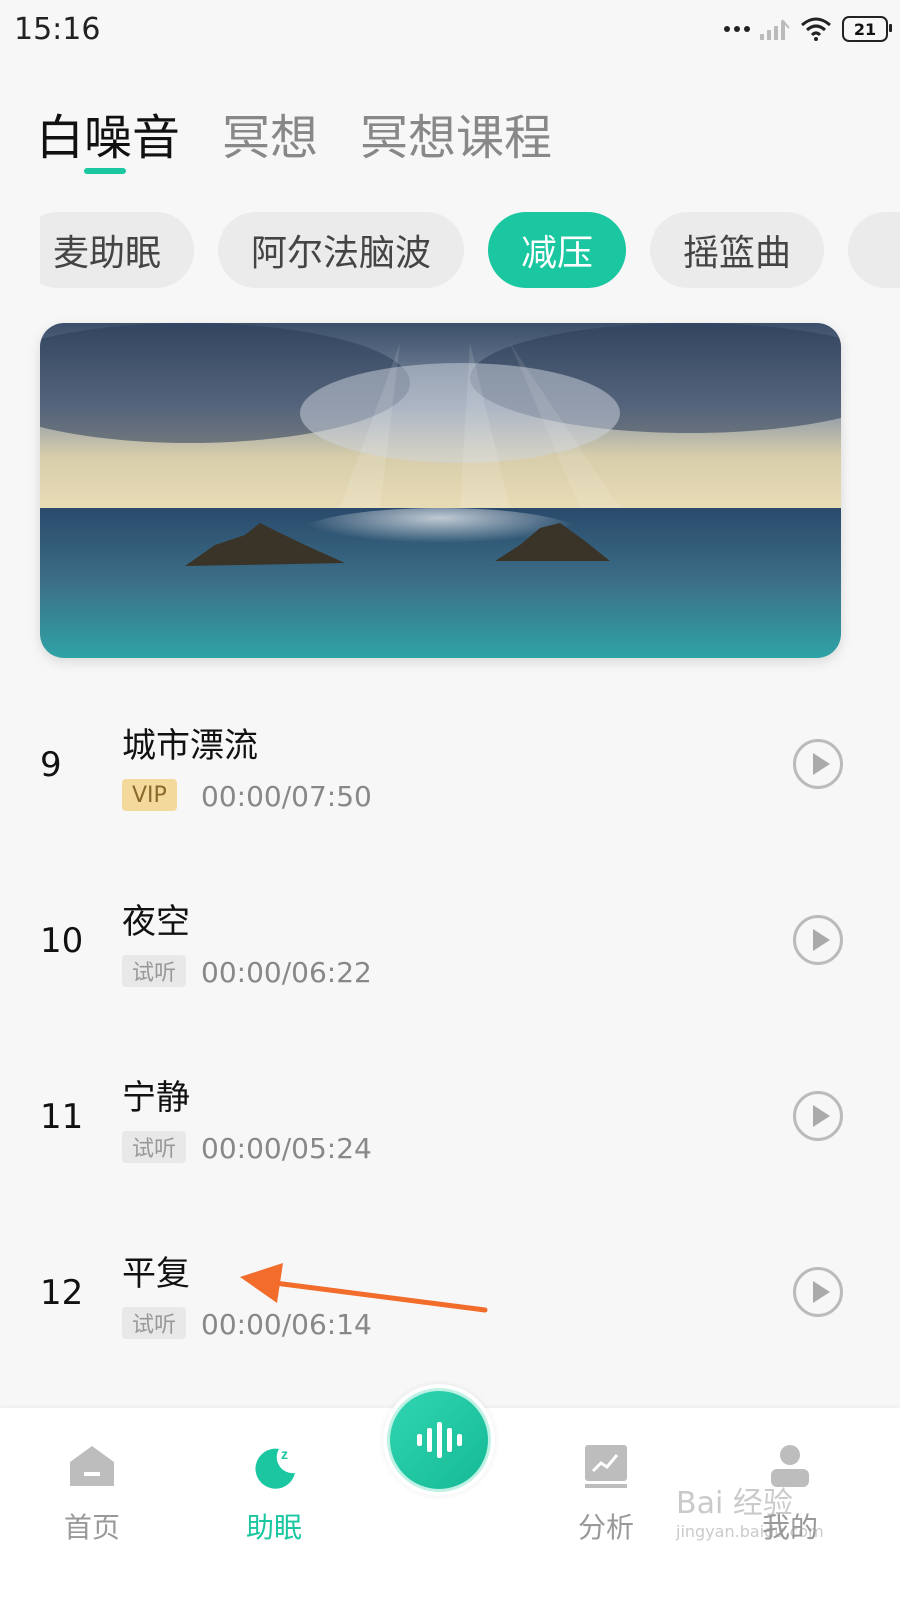 The width and height of the screenshot is (900, 1600). I want to click on active-tab-indicator, so click(105, 171).